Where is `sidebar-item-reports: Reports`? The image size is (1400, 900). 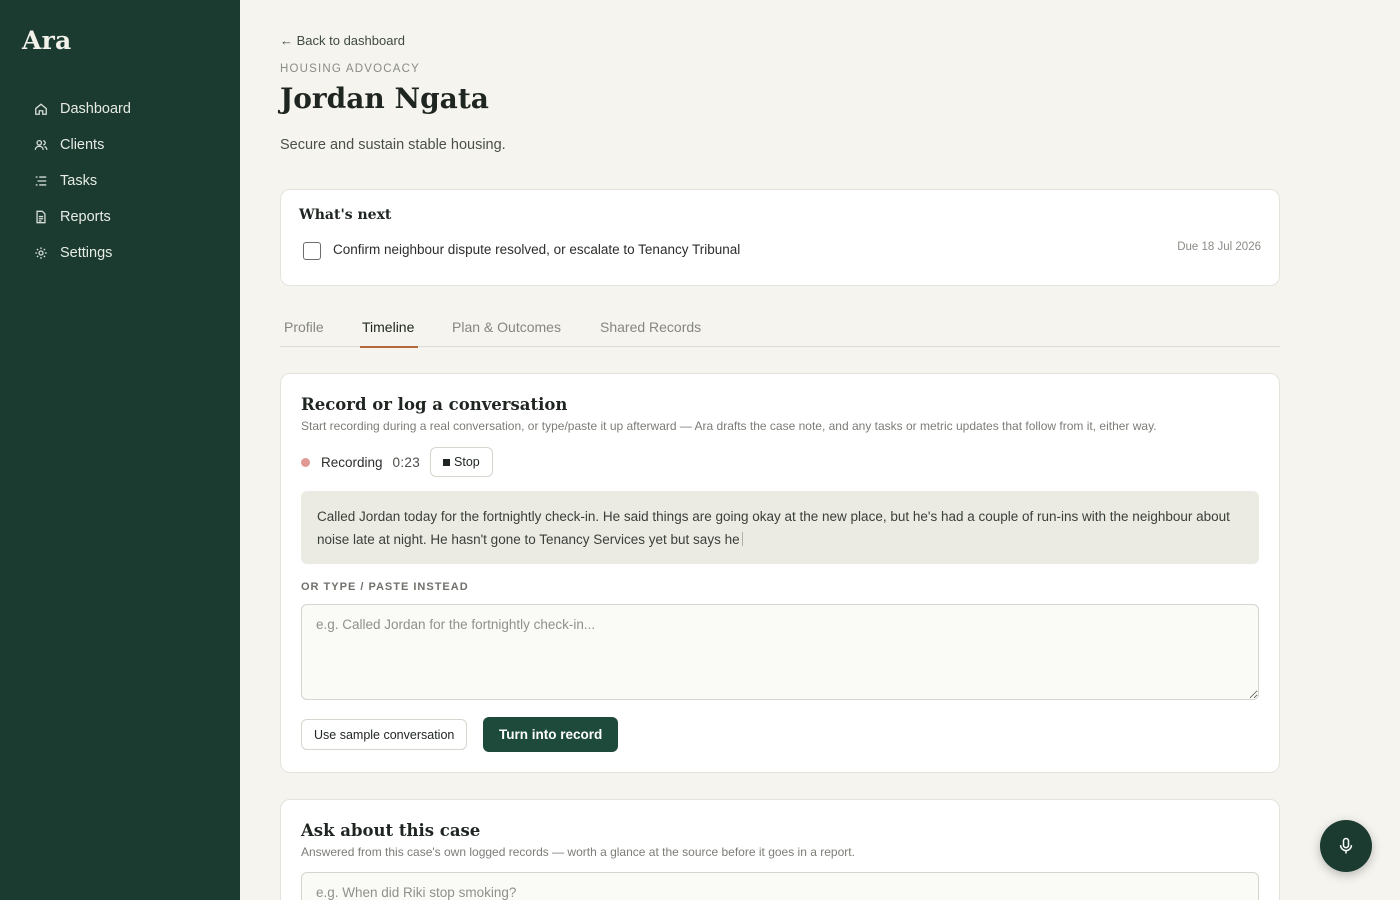 sidebar-item-reports: Reports is located at coordinates (82, 217).